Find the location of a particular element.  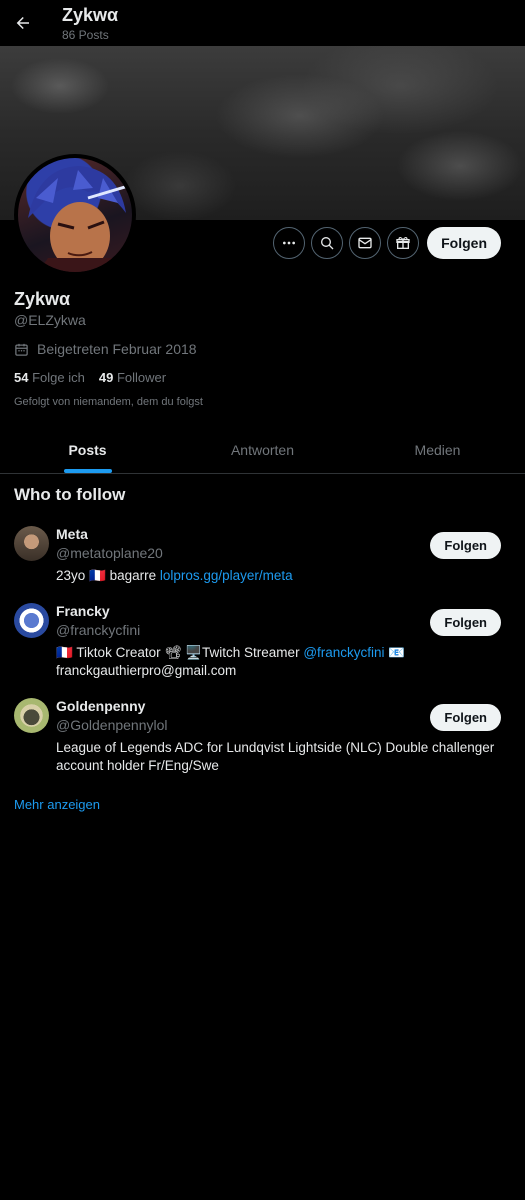

more-horizontal-icon is located at coordinates (289, 243).